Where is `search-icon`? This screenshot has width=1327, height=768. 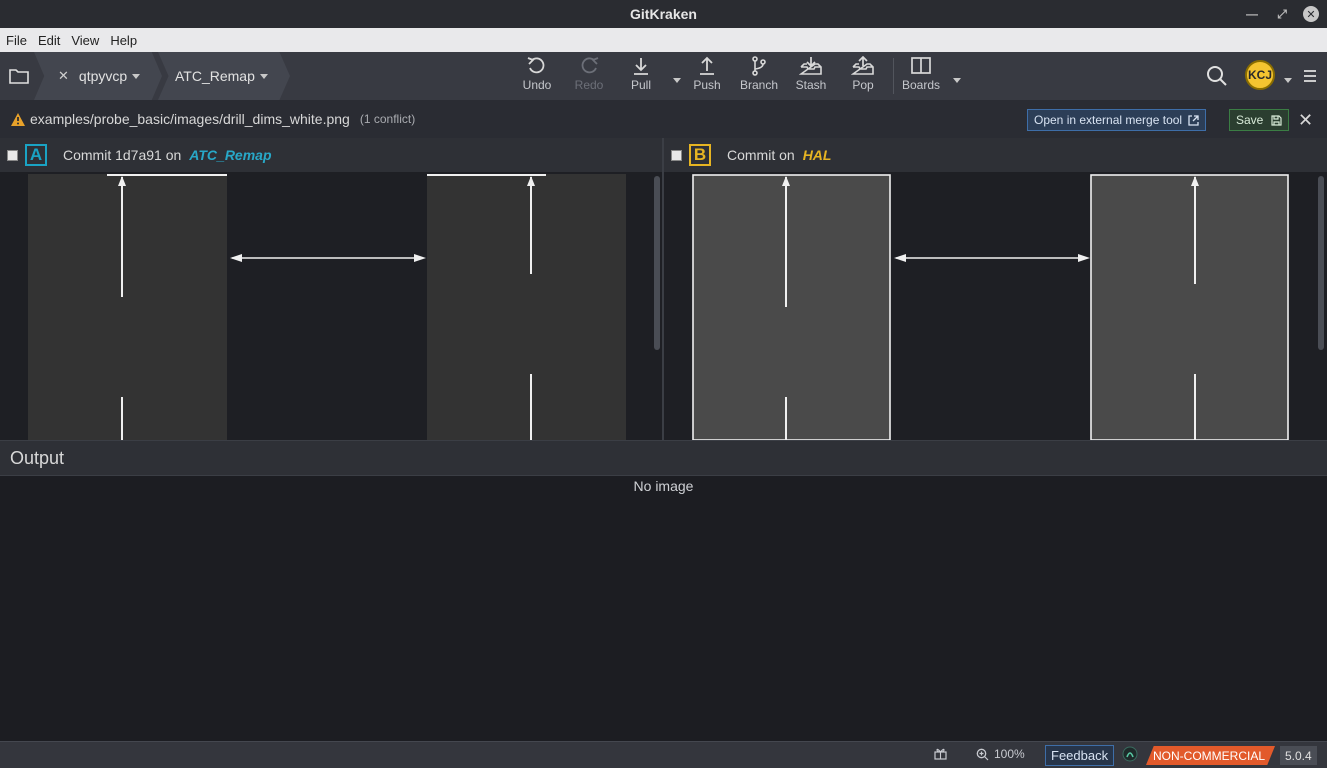 search-icon is located at coordinates (1217, 78).